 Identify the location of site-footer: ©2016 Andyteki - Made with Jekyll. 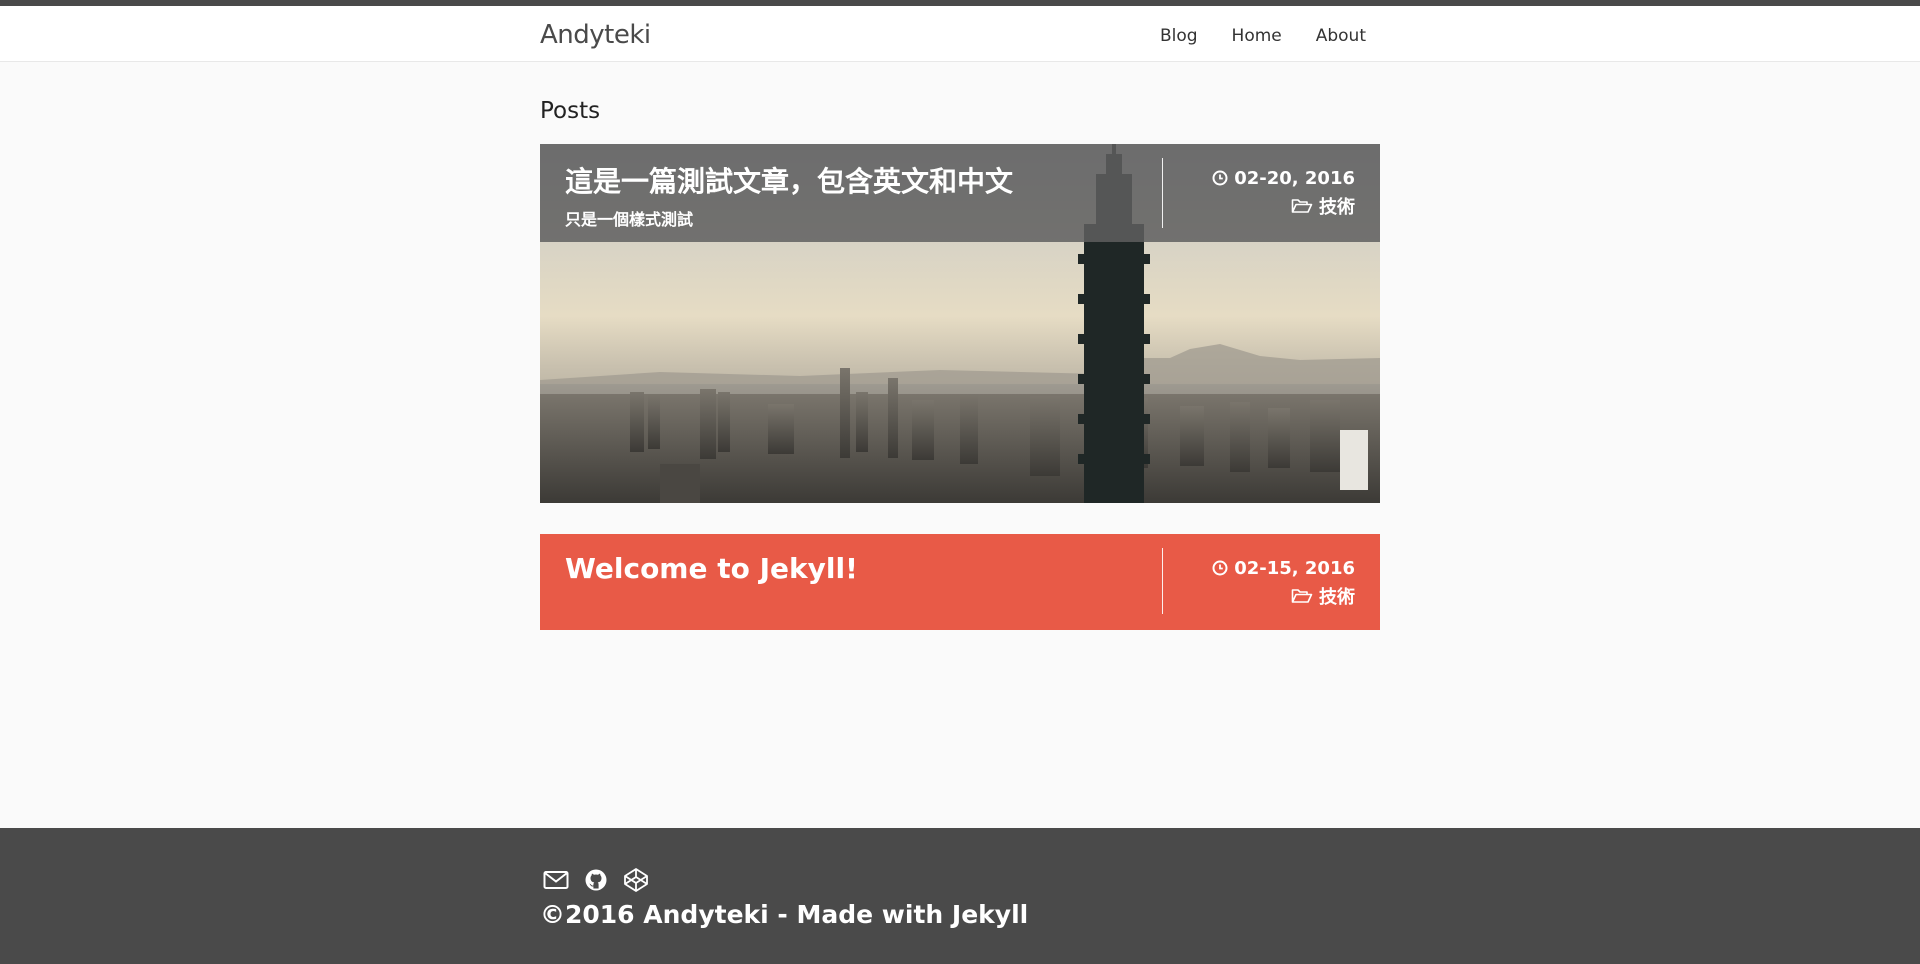
(960, 896).